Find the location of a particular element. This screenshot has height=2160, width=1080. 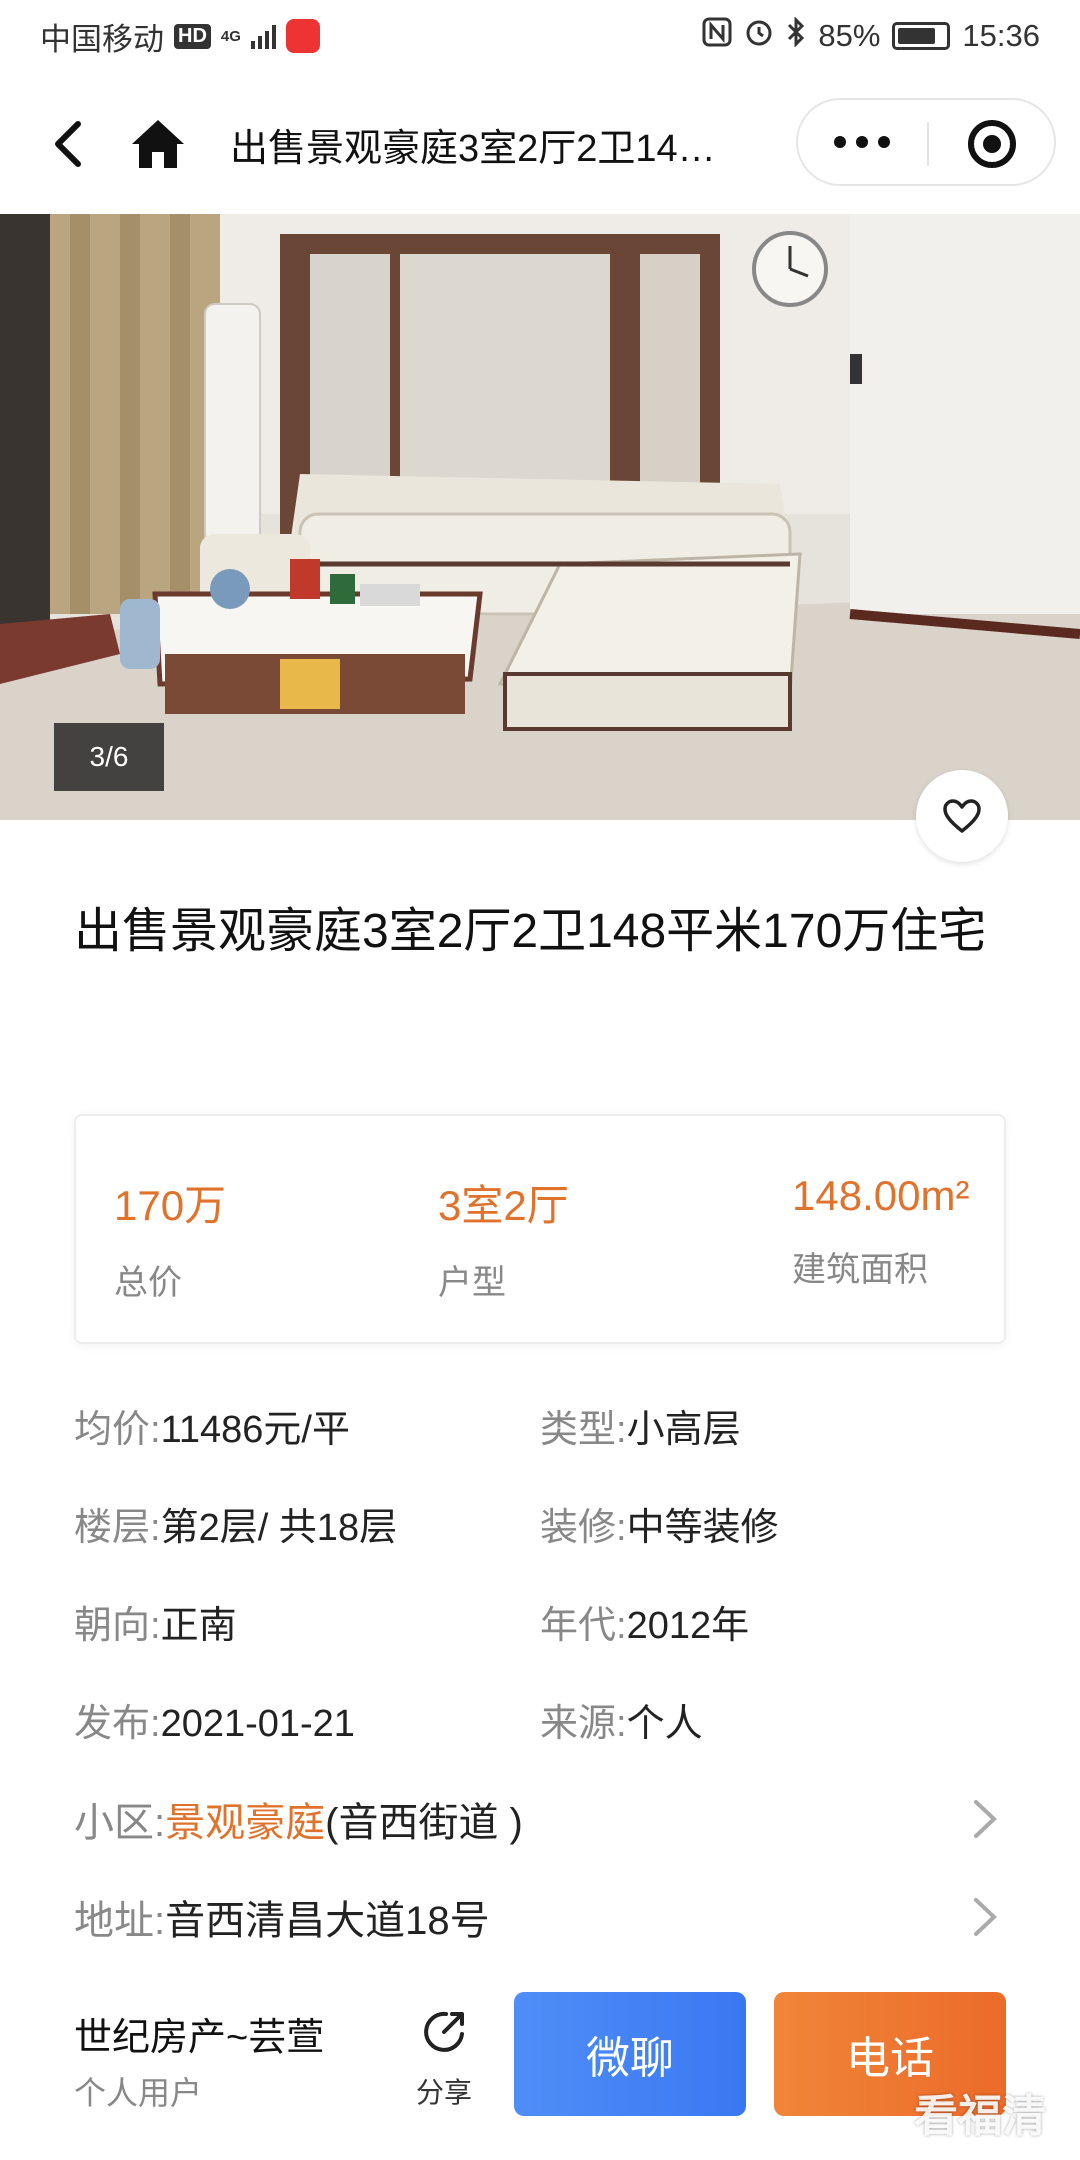

address-row: 地址: 音西清昌大道18号 is located at coordinates (540, 1917).